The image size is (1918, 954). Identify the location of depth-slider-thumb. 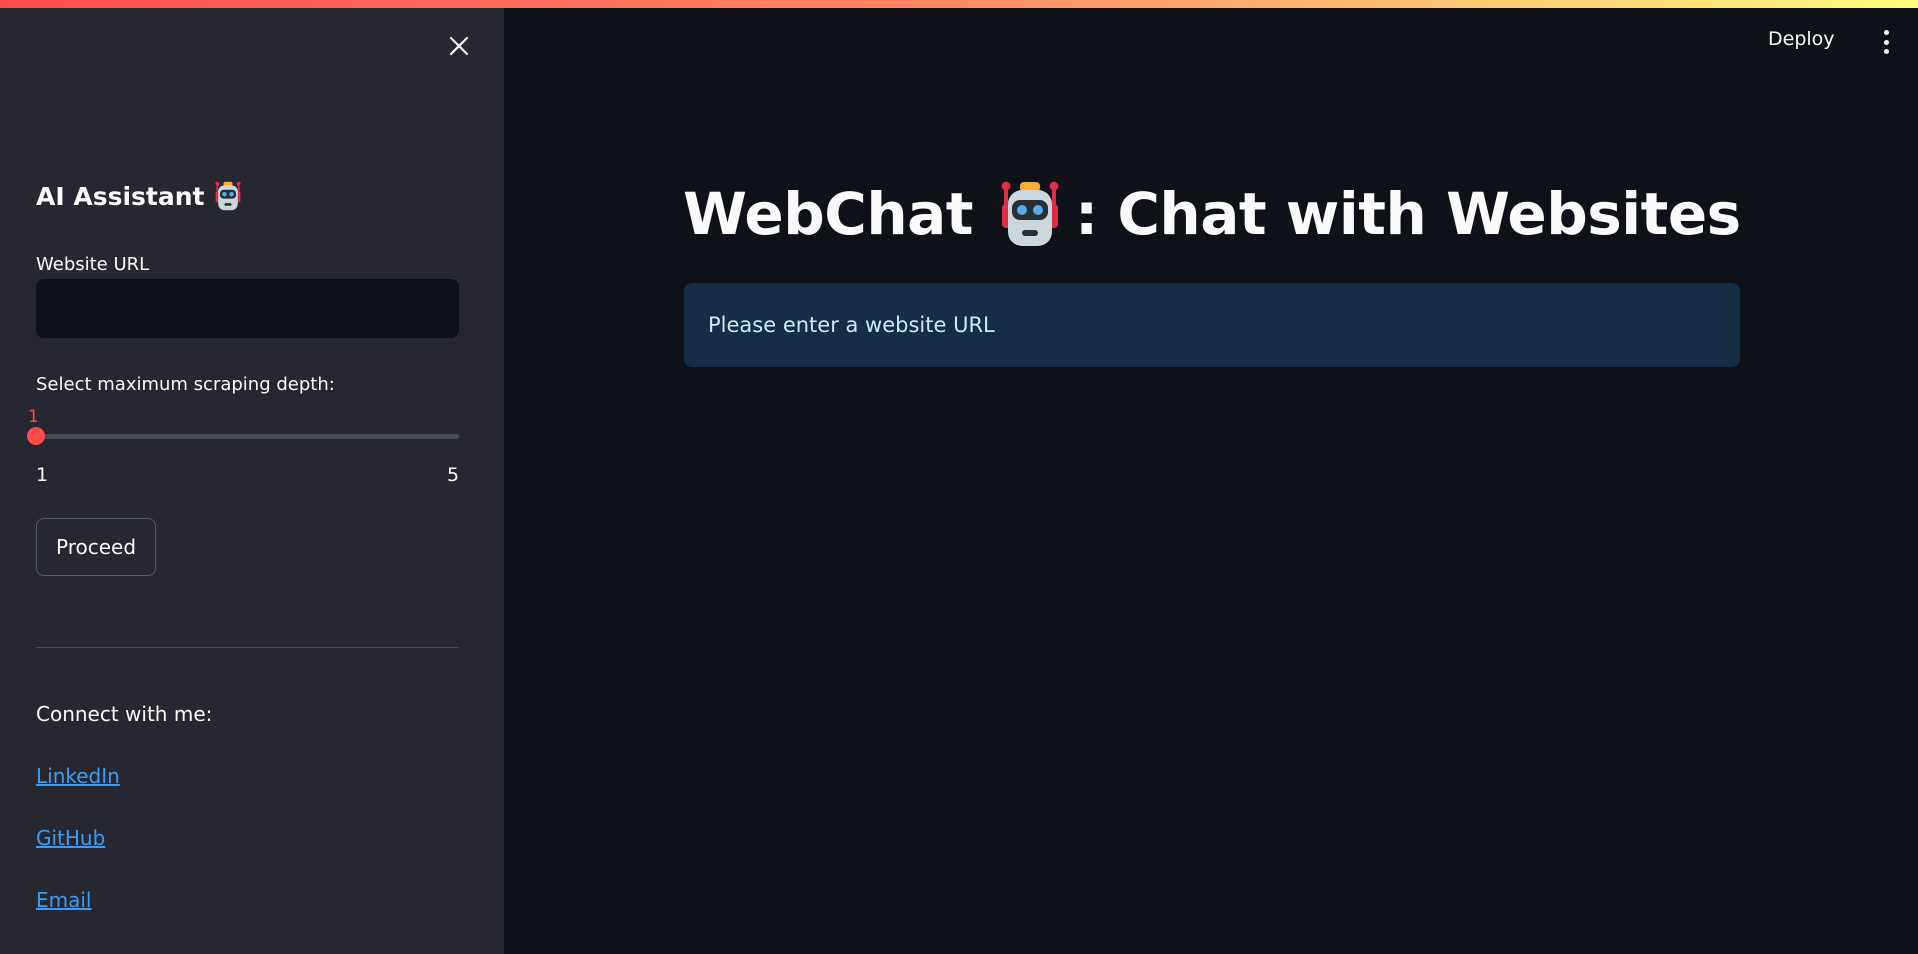
(36, 436).